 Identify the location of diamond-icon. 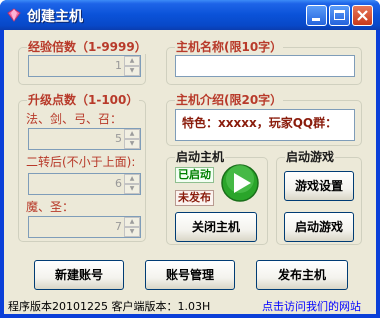
(14, 15).